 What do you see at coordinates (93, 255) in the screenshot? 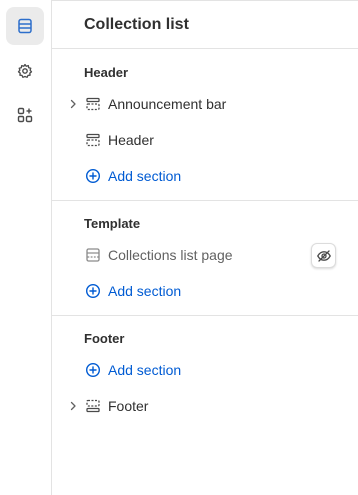
I see `template-section-icon` at bounding box center [93, 255].